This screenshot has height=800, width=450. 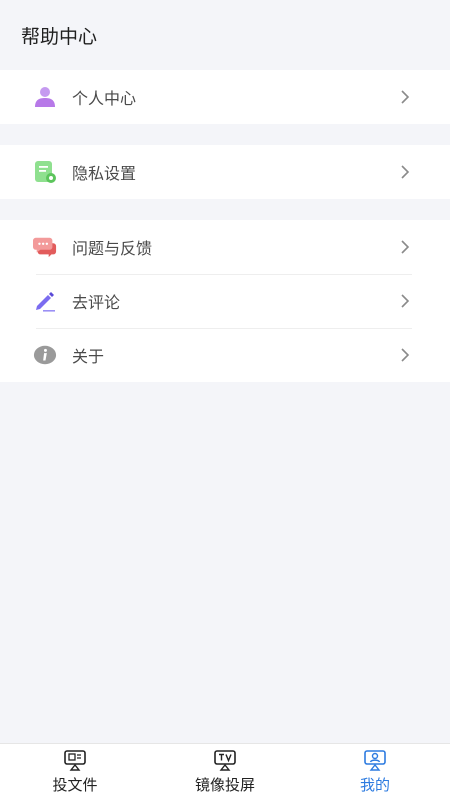 I want to click on page-header: 帮助中心, so click(x=225, y=35).